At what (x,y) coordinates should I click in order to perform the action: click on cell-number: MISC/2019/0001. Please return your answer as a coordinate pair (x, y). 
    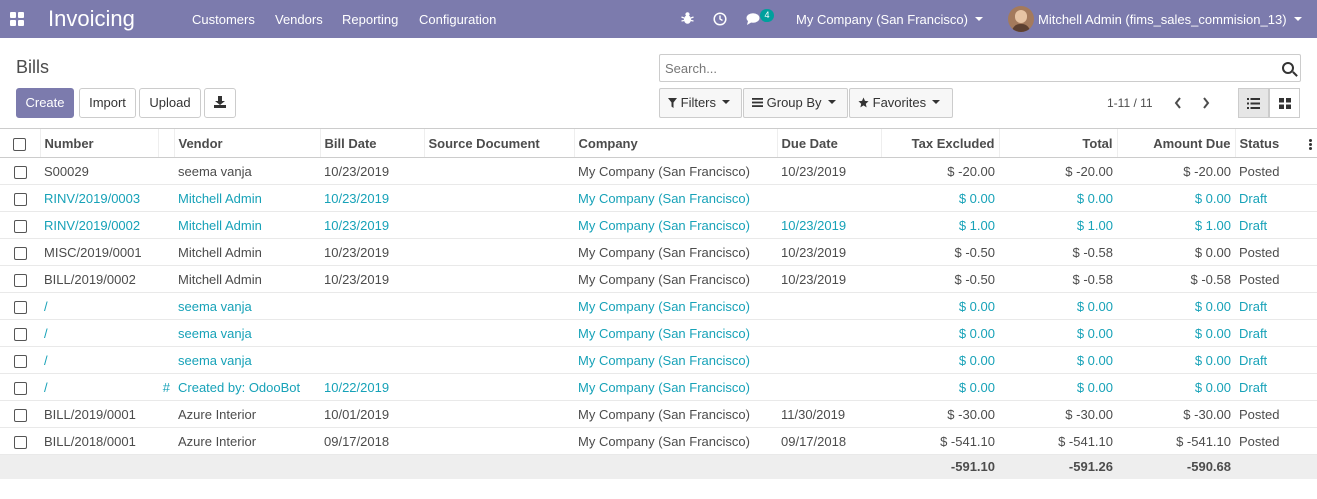
    Looking at the image, I should click on (99, 252).